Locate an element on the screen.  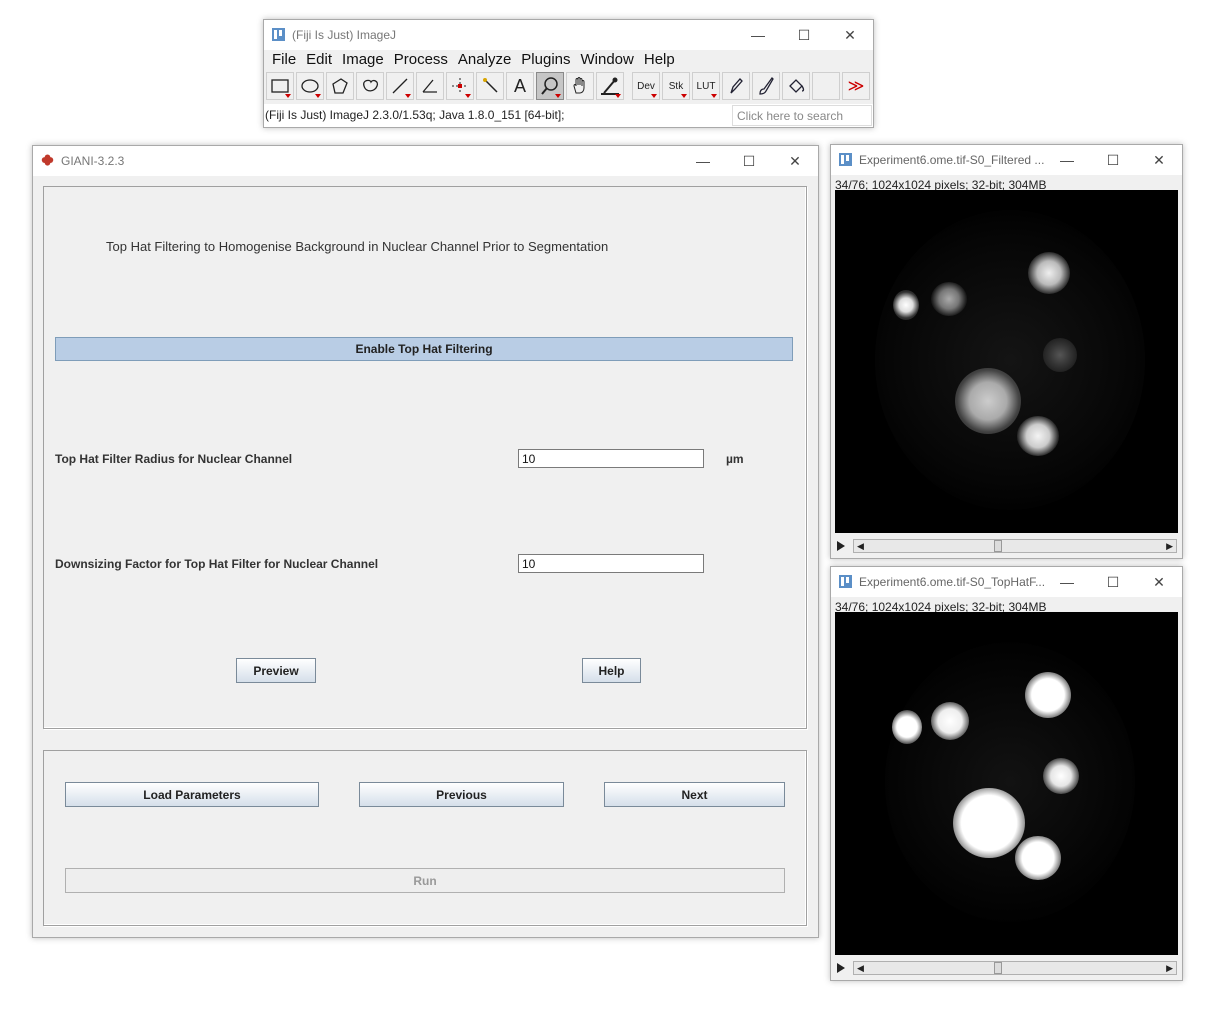
angle-icon is located at coordinates (429, 86).